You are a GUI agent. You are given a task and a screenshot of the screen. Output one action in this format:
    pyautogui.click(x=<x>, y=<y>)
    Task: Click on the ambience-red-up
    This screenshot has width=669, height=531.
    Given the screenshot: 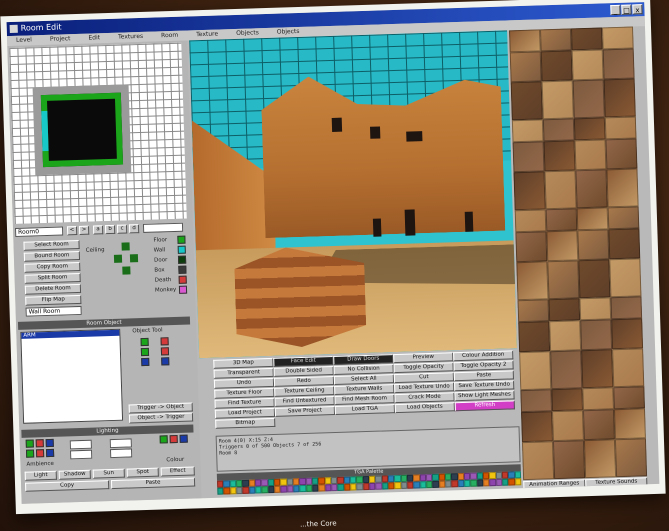 What is the action you would take?
    pyautogui.click(x=39, y=443)
    